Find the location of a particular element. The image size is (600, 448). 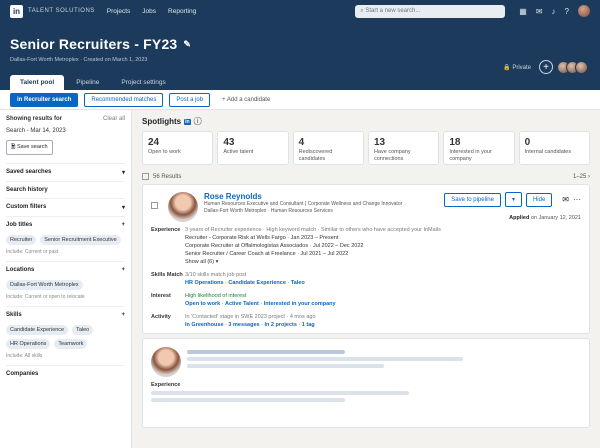

chevron-down-icon: ▾ is located at coordinates (123, 208).